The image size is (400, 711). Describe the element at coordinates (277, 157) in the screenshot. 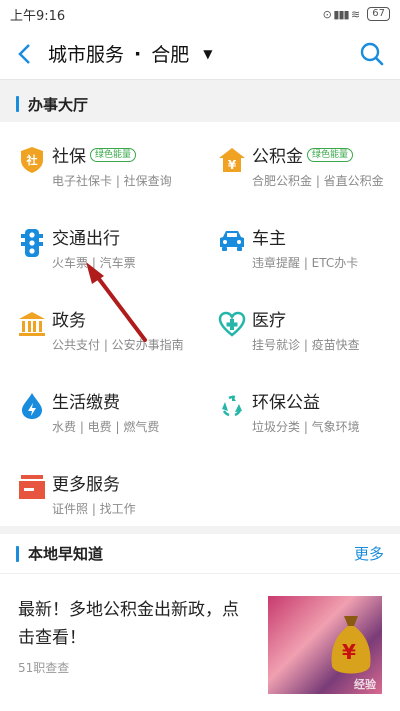

I see `service-name: 公积金` at that location.